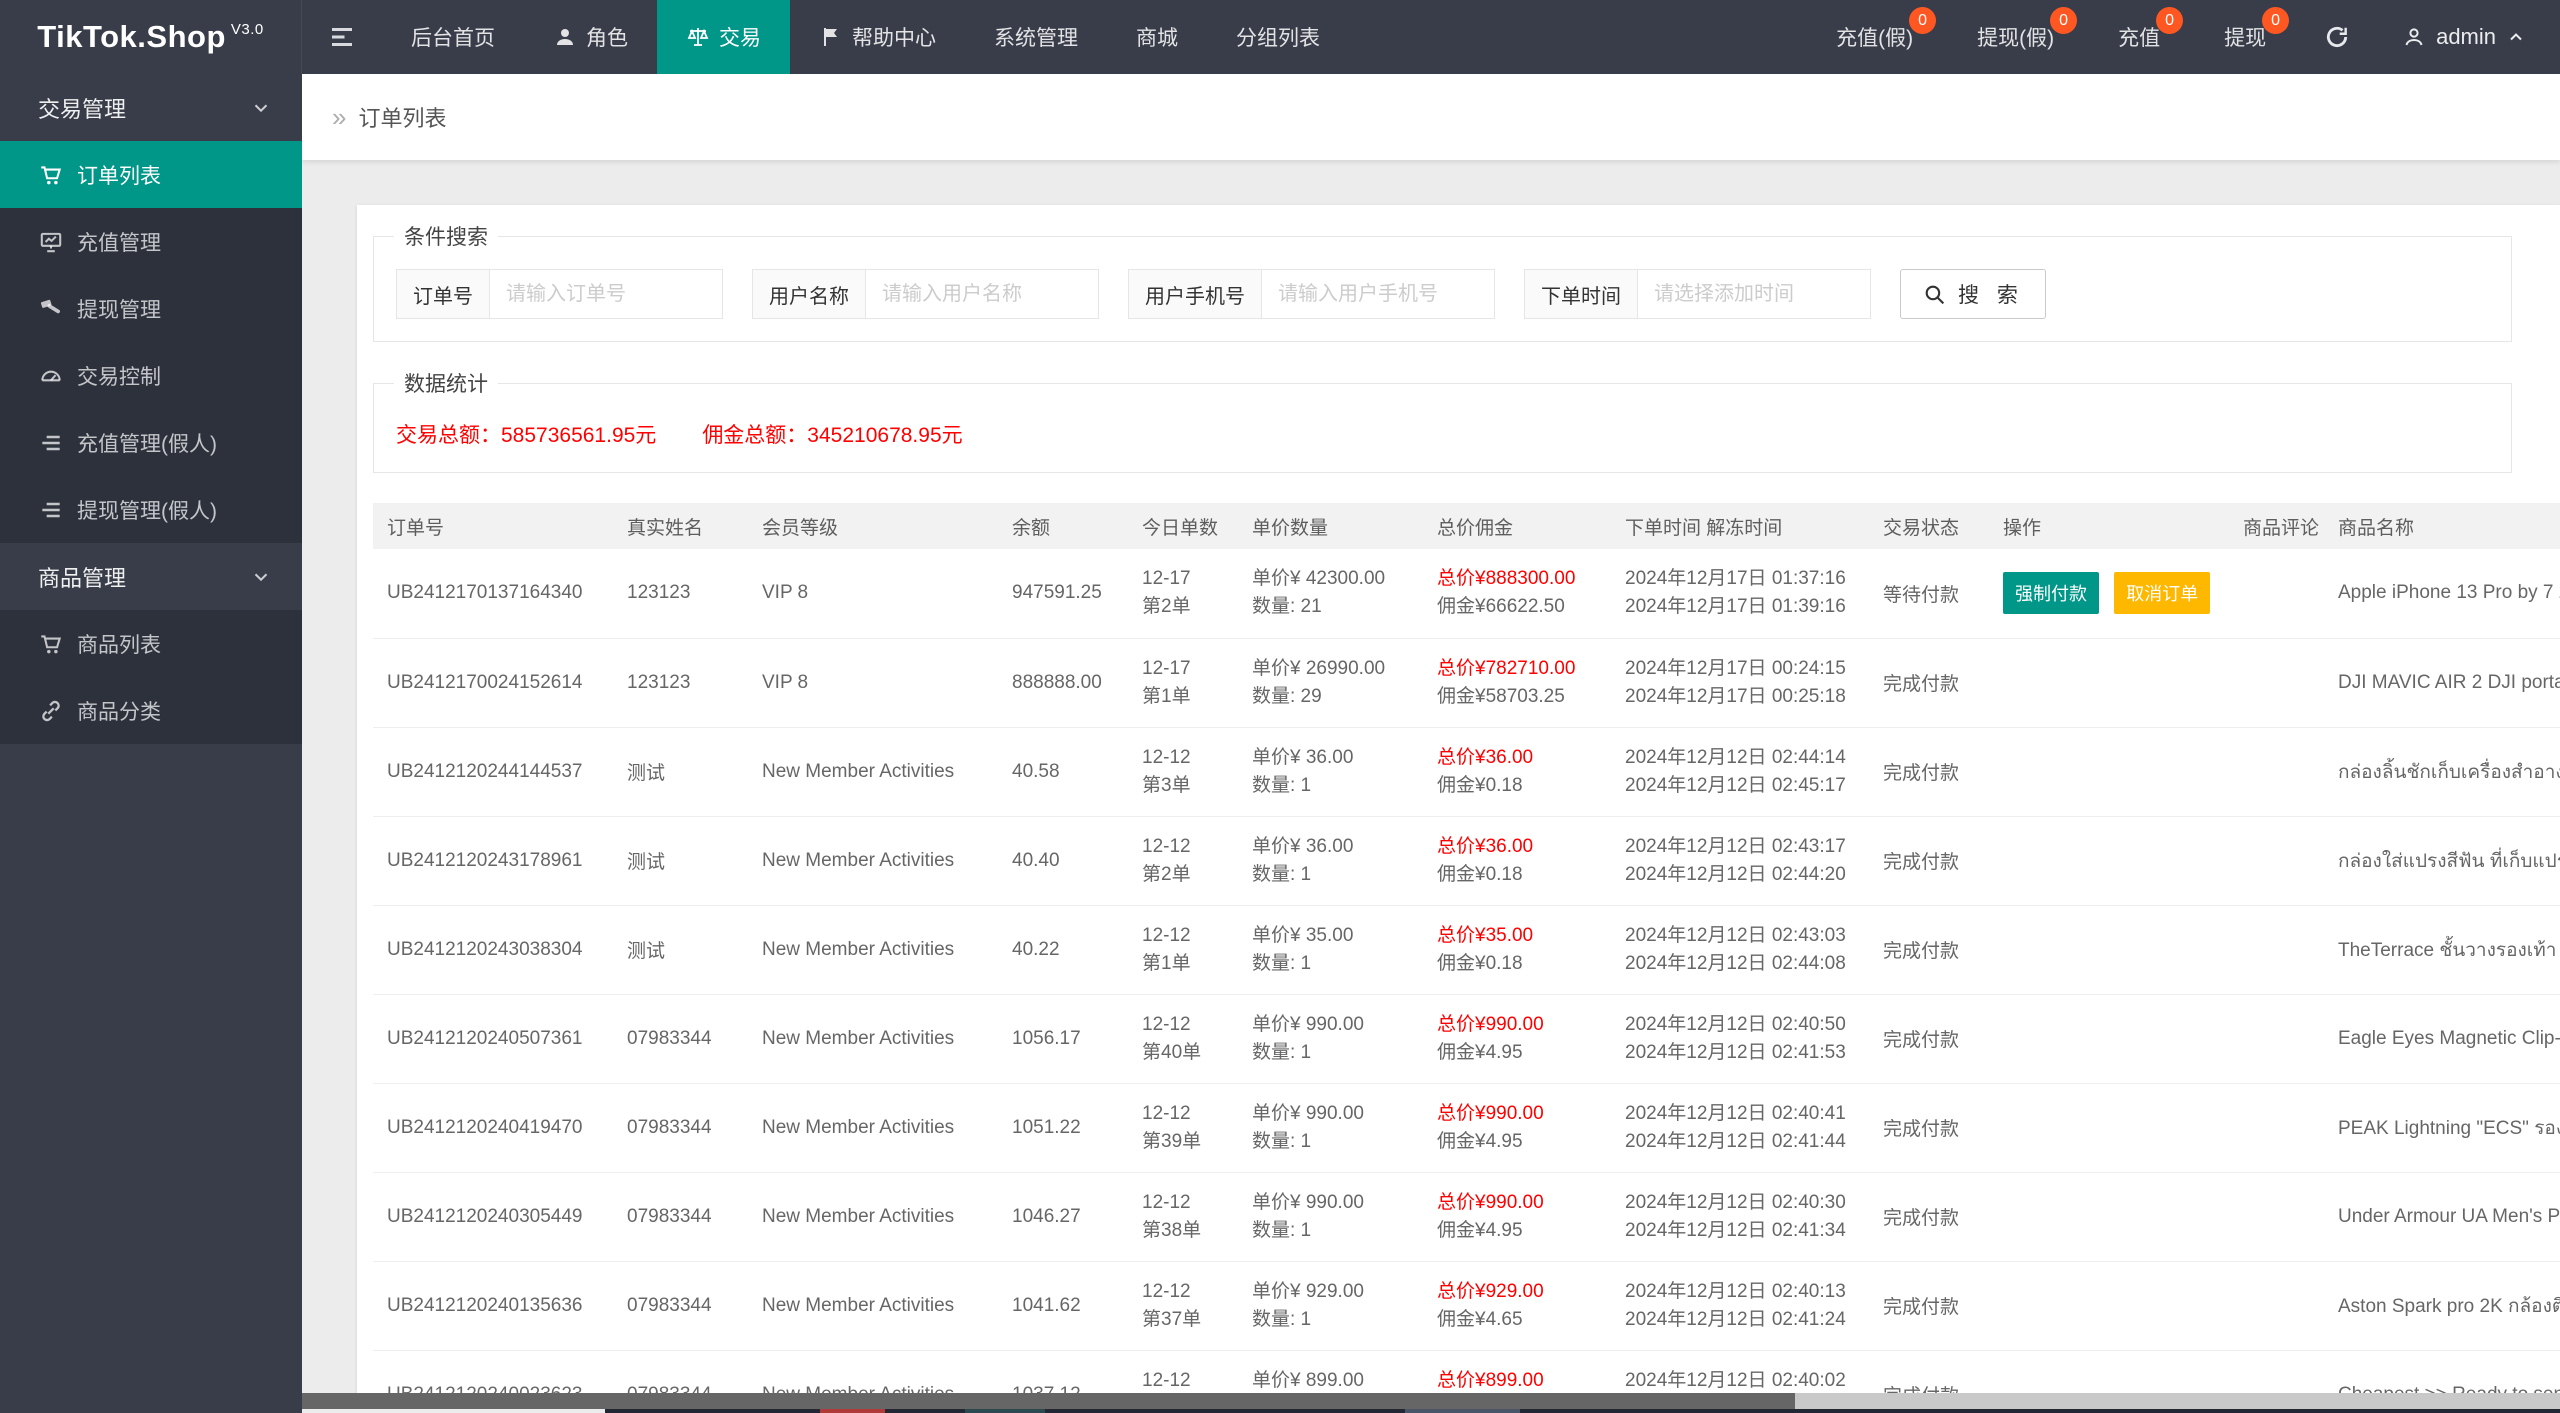 This screenshot has width=2560, height=1413. Describe the element at coordinates (2015, 37) in the screenshot. I see `withdraw-fake-button: 提现(假) 0` at that location.